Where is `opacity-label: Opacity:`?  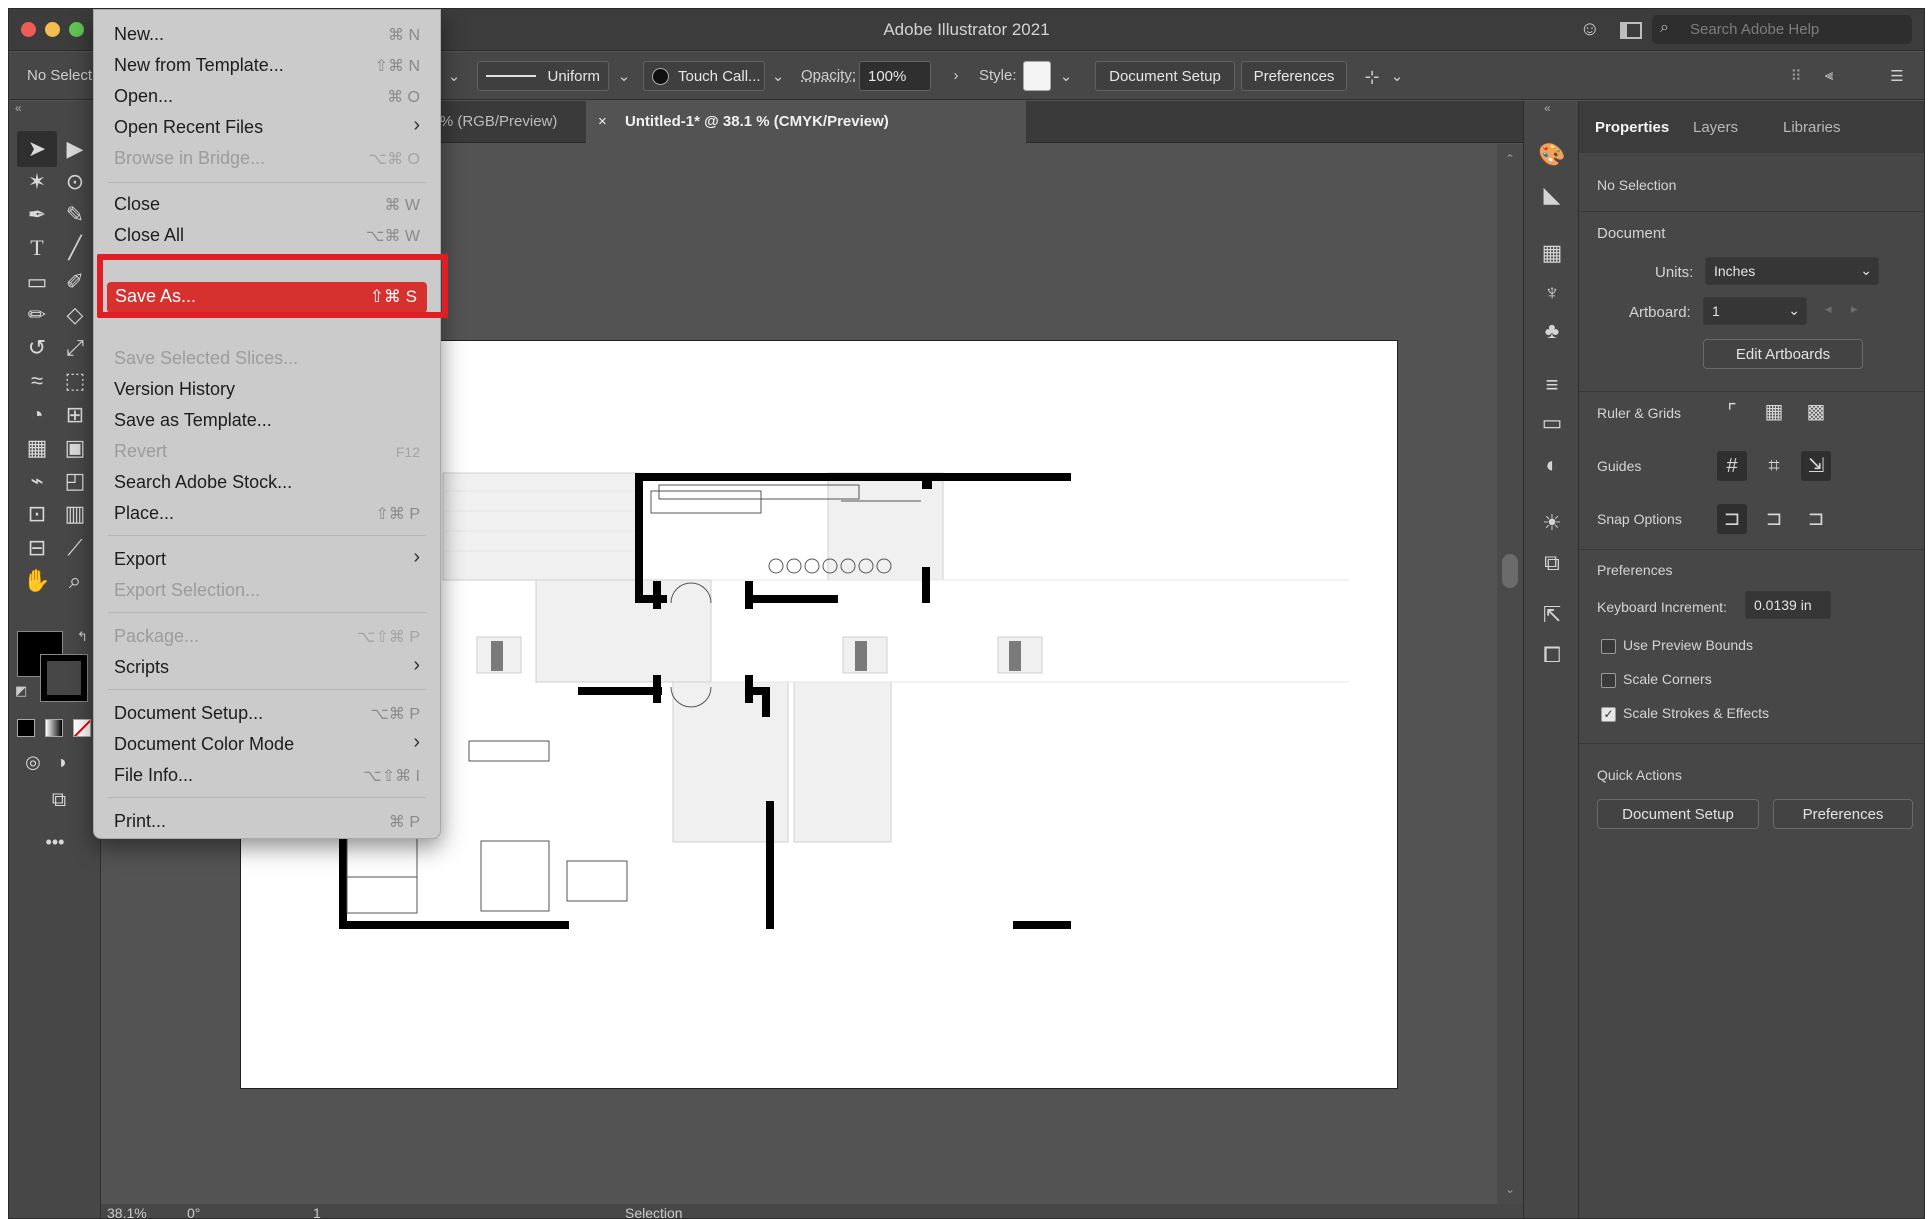 opacity-label: Opacity: is located at coordinates (828, 75).